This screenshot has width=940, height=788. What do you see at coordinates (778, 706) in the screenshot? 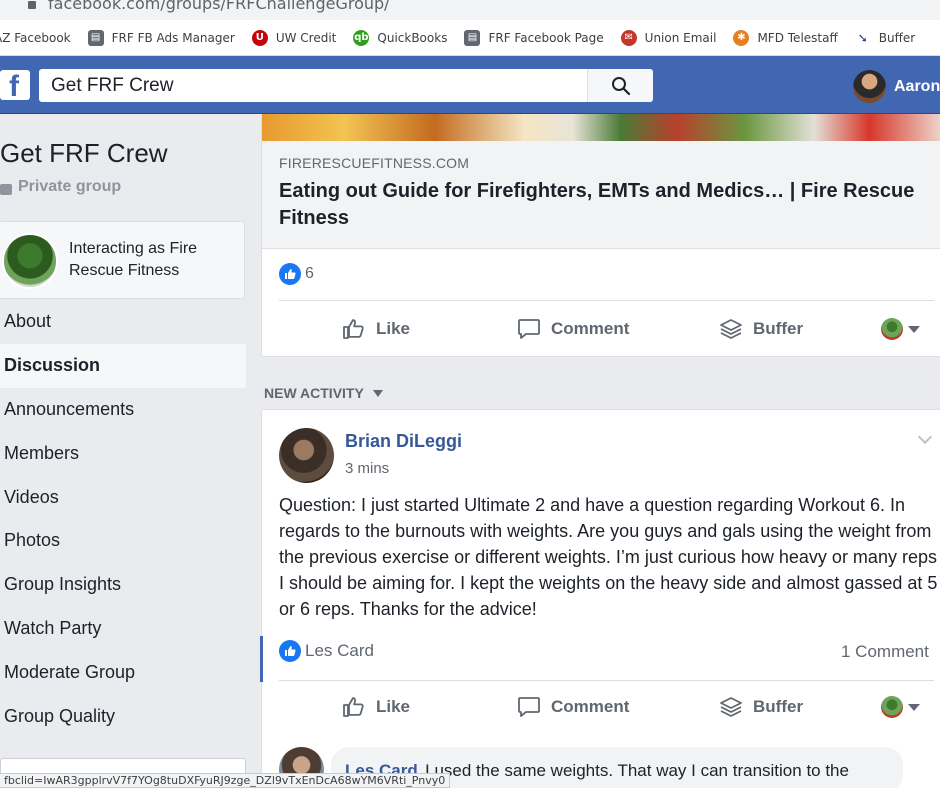
I see `buffer-label: Buffer` at bounding box center [778, 706].